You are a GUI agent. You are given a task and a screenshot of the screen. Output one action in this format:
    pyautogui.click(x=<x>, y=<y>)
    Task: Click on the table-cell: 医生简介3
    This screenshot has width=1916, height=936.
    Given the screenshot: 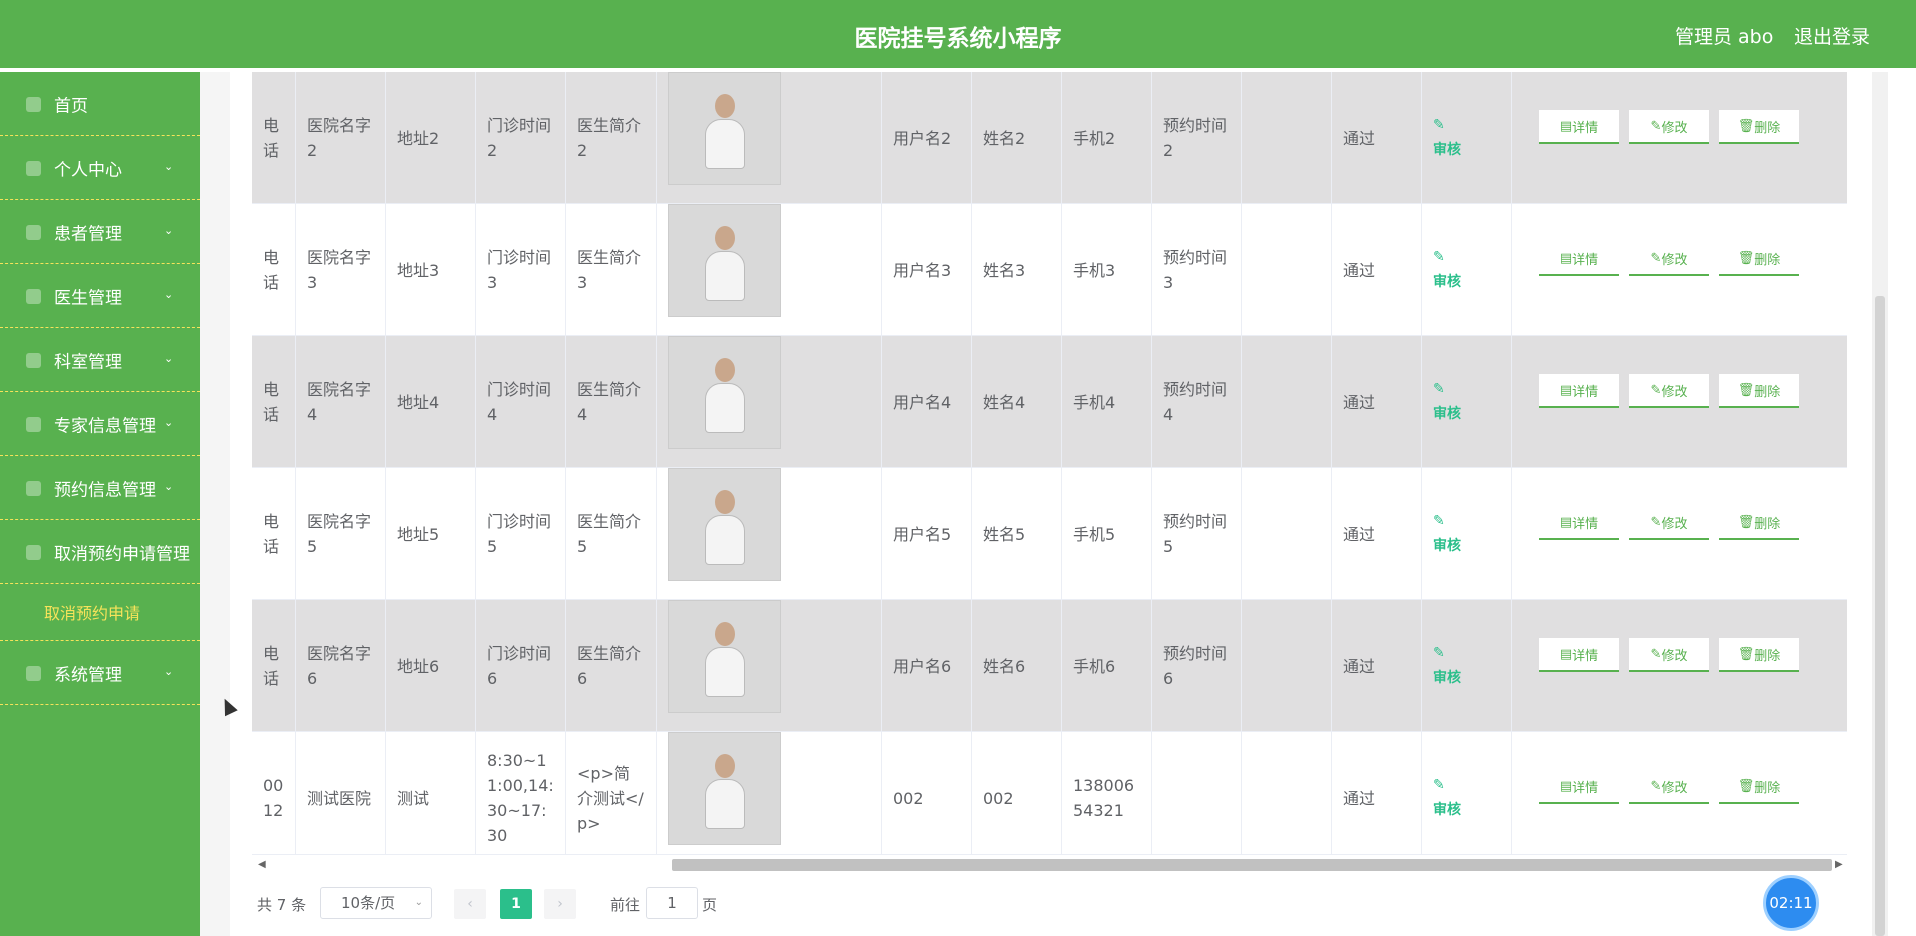 What is the action you would take?
    pyautogui.click(x=611, y=270)
    